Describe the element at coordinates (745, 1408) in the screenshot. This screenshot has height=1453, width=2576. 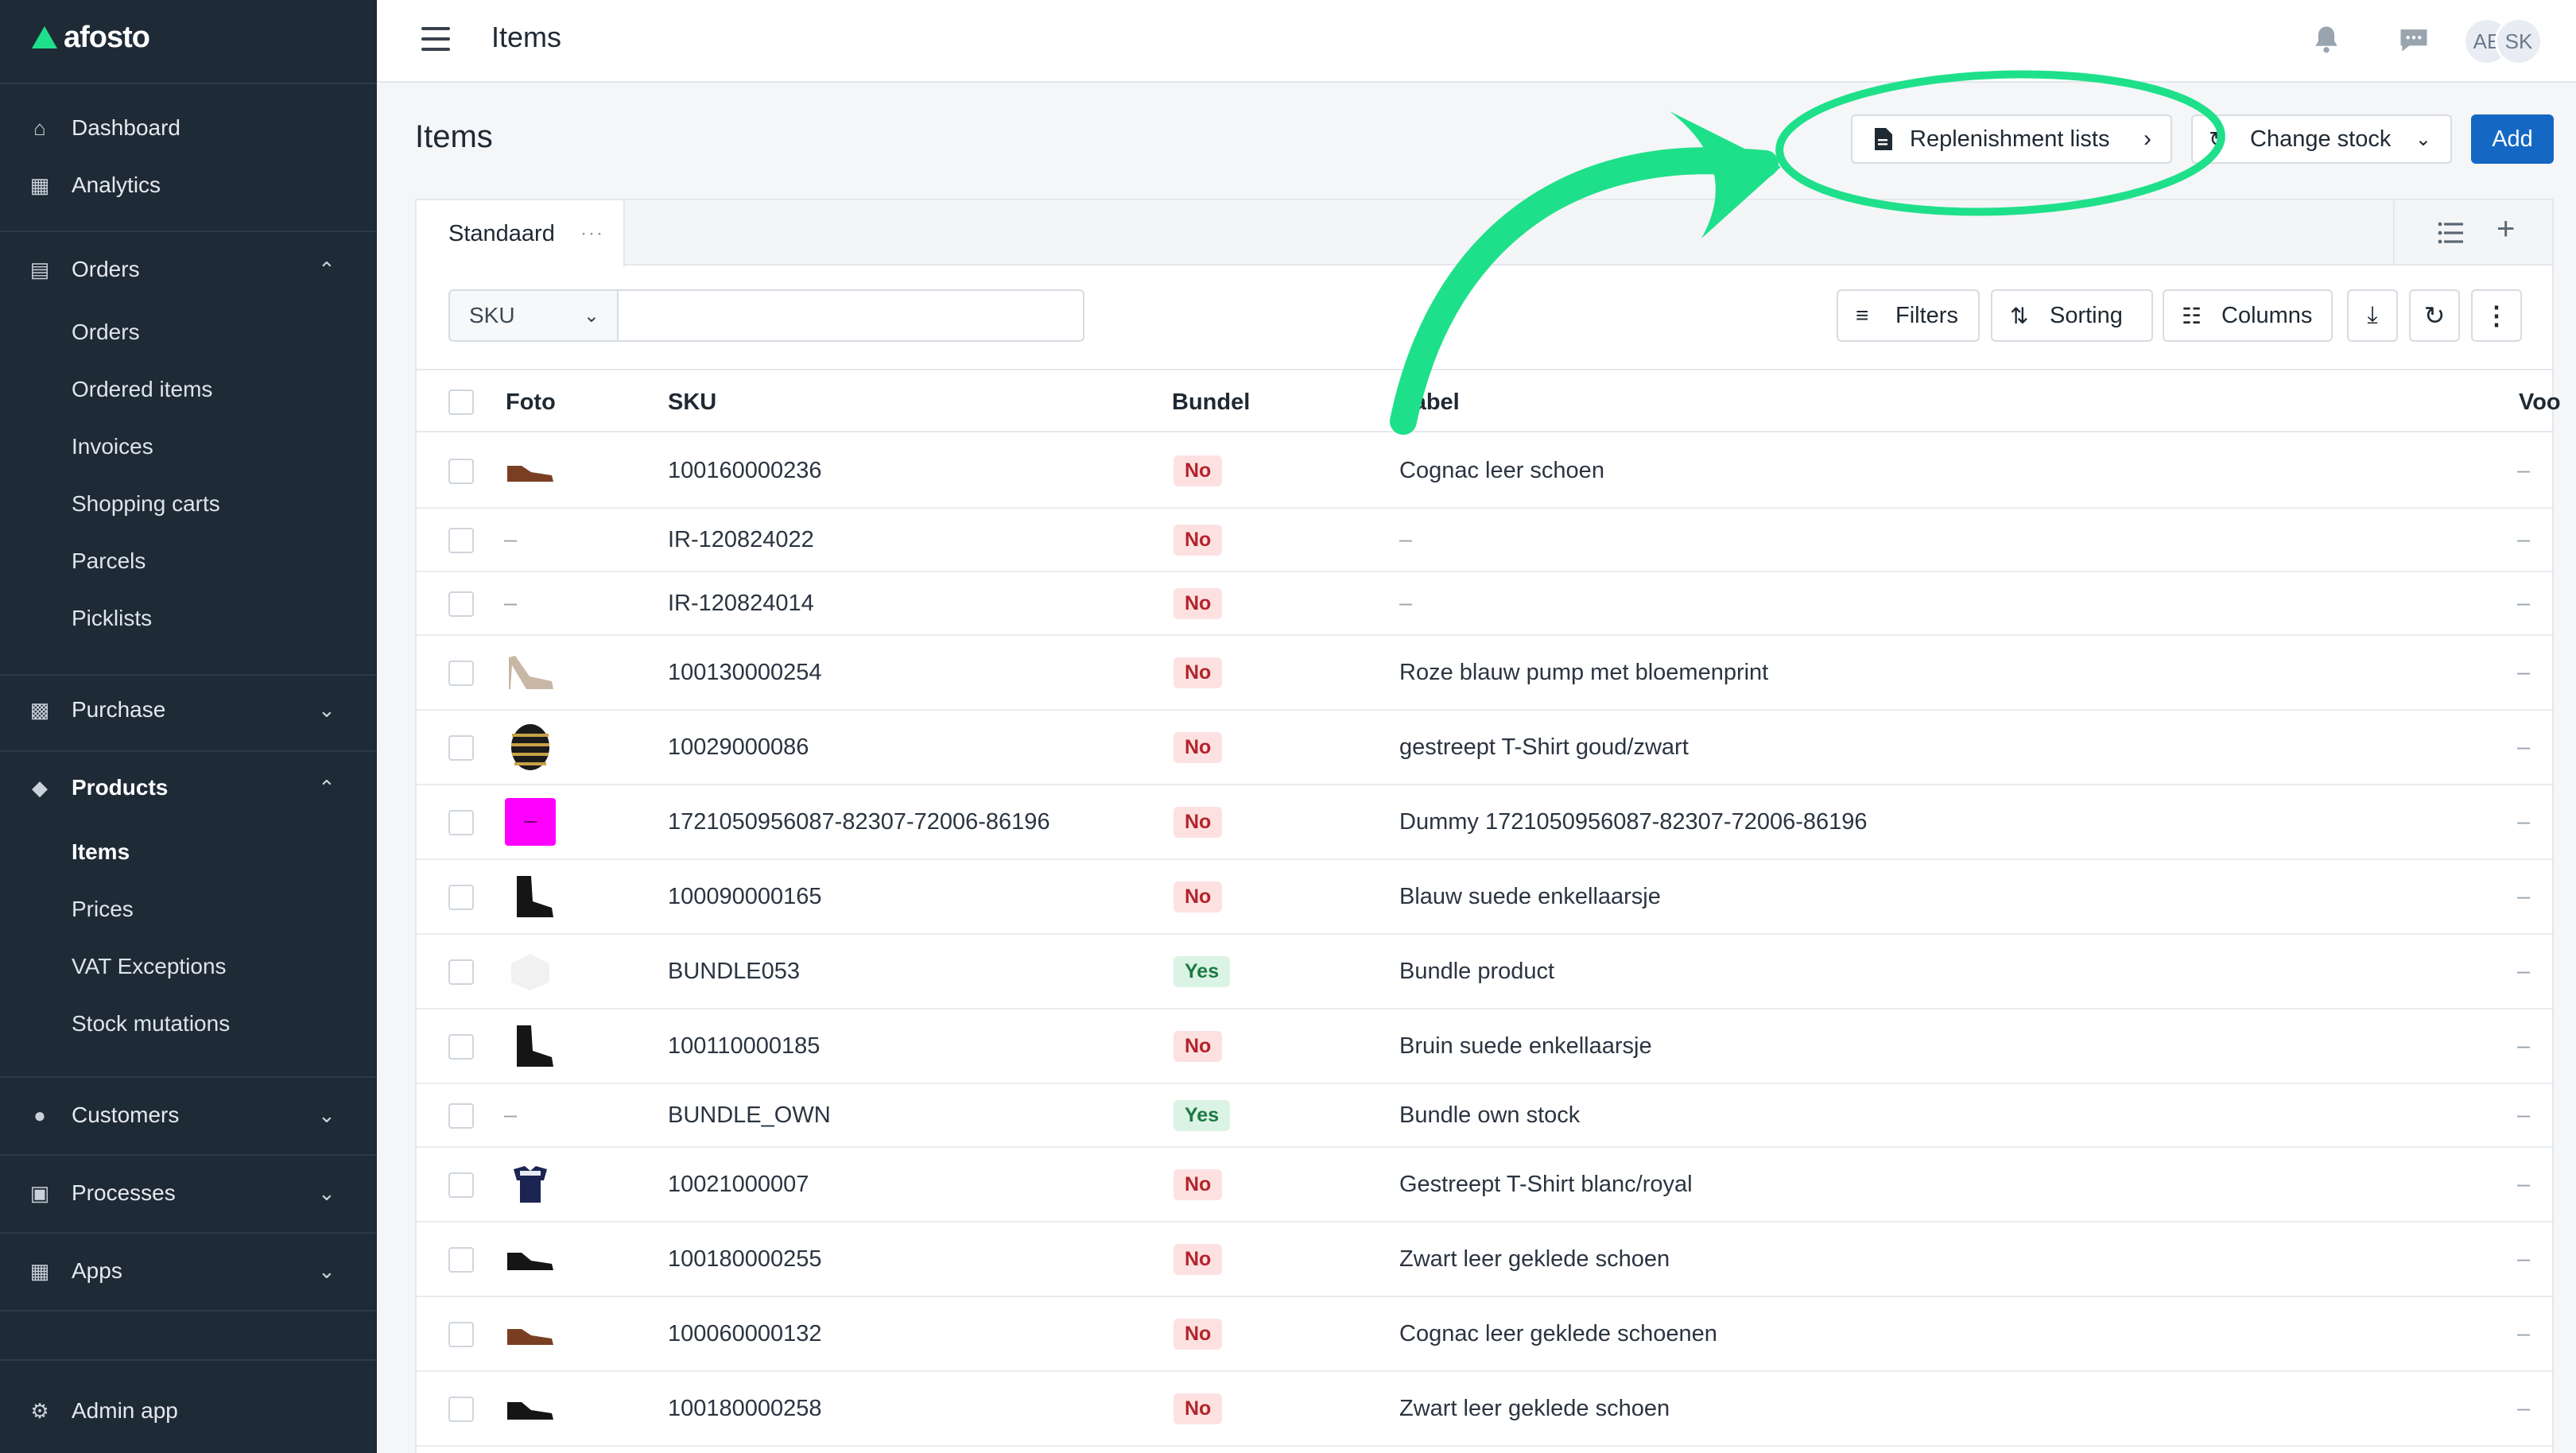
I see `sku-cell: 100180000258` at that location.